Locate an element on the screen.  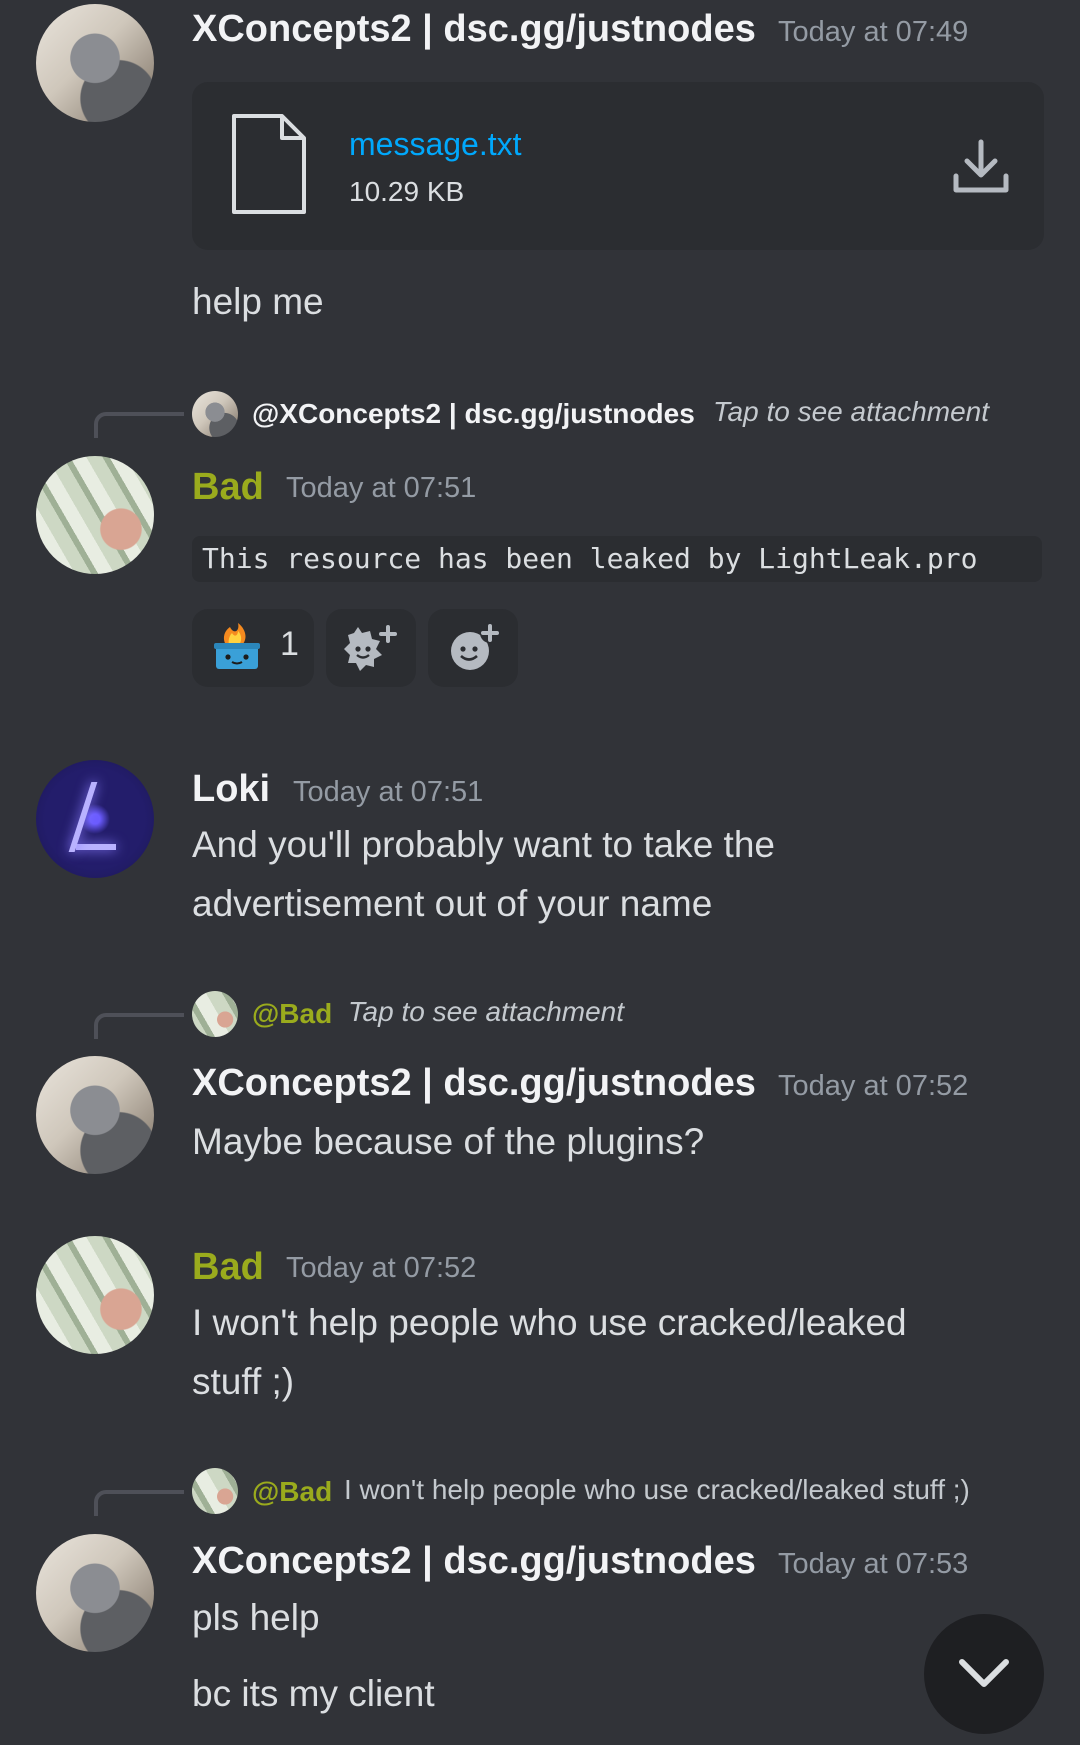
chevron-down-icon is located at coordinates (984, 1673).